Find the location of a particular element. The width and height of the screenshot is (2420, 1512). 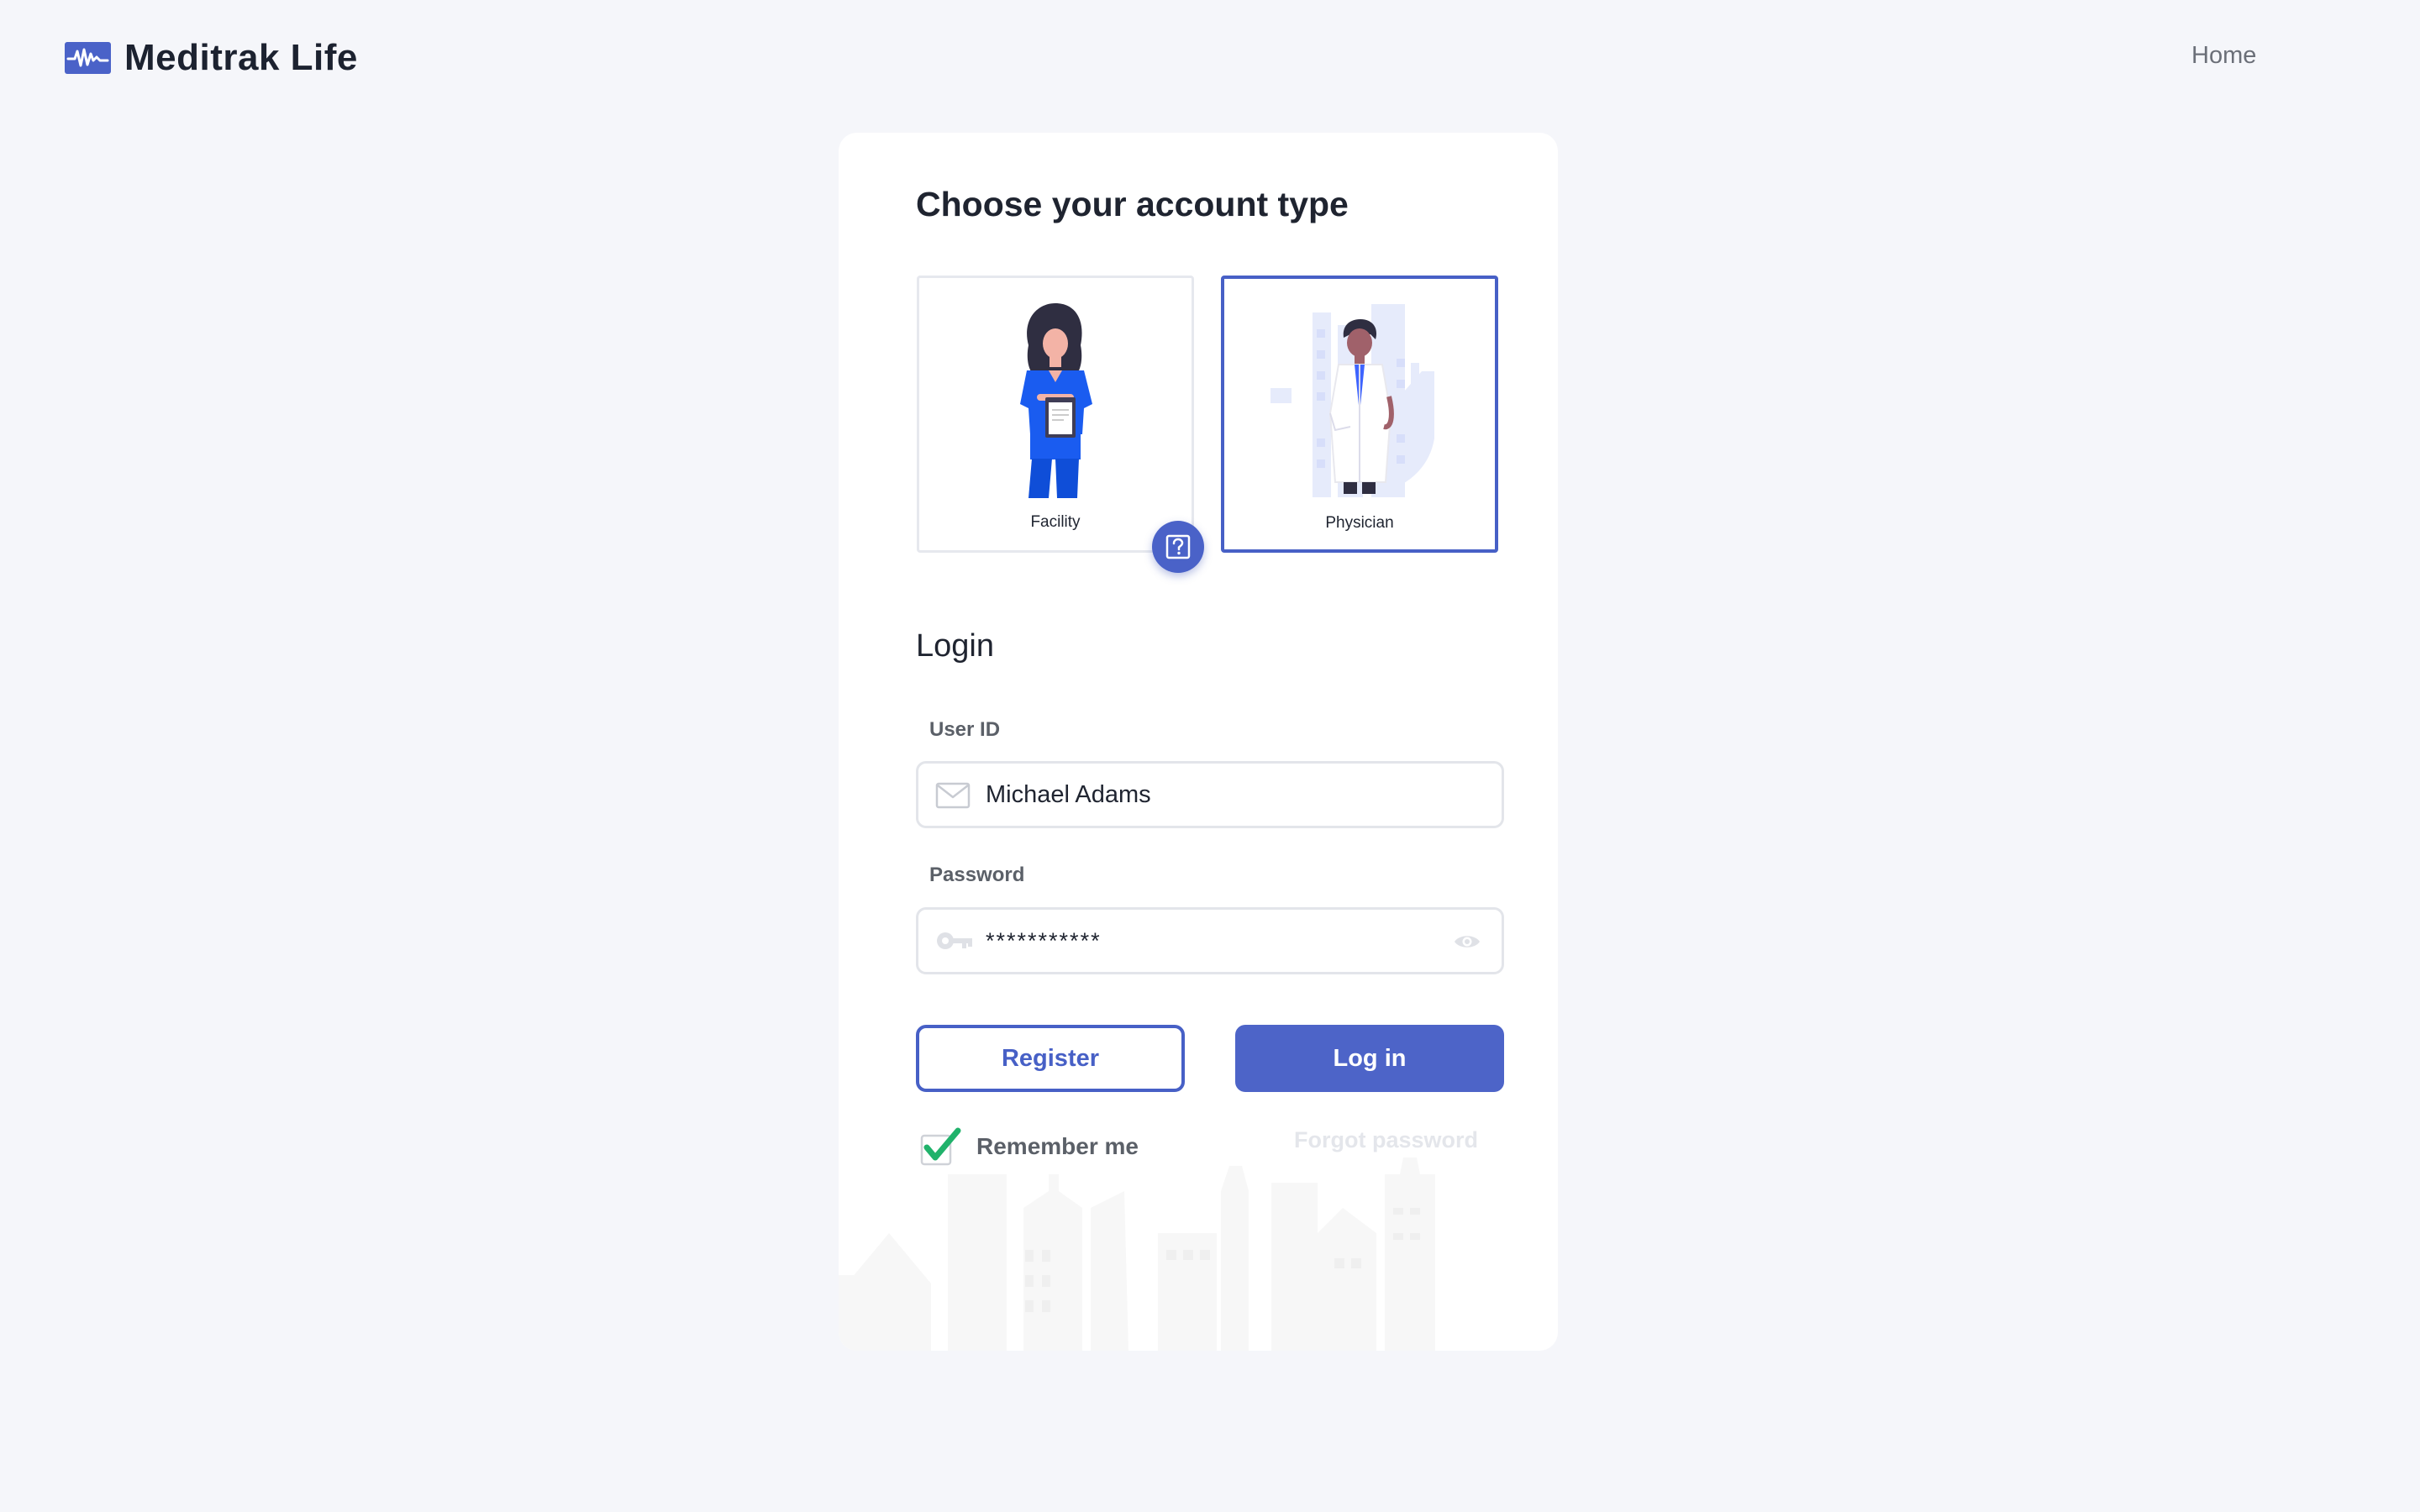

login-title: Login is located at coordinates (955, 646).